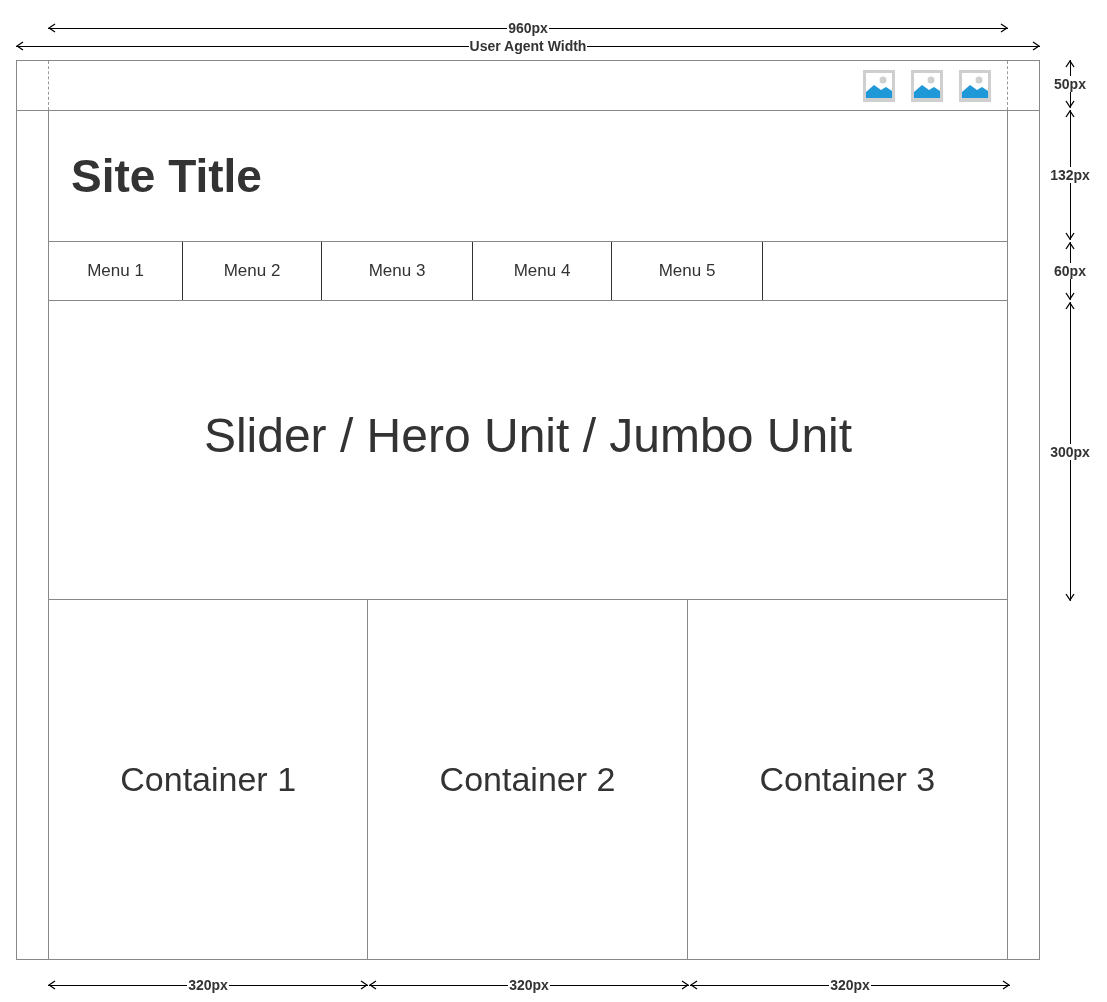  What do you see at coordinates (847, 779) in the screenshot?
I see `container-label: Container 3` at bounding box center [847, 779].